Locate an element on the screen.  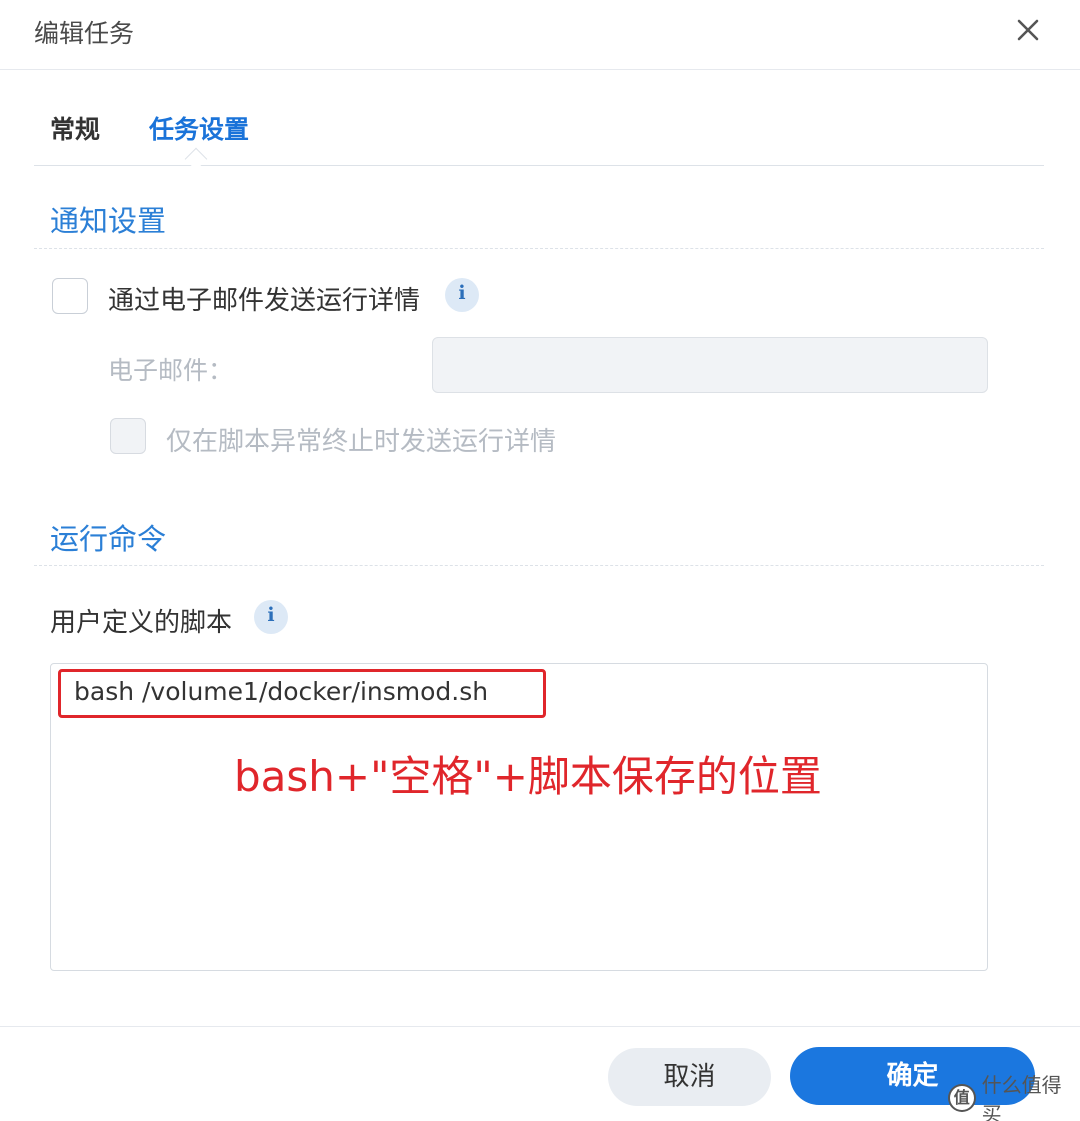
section-title-notification: 通知设置 is located at coordinates (108, 221).